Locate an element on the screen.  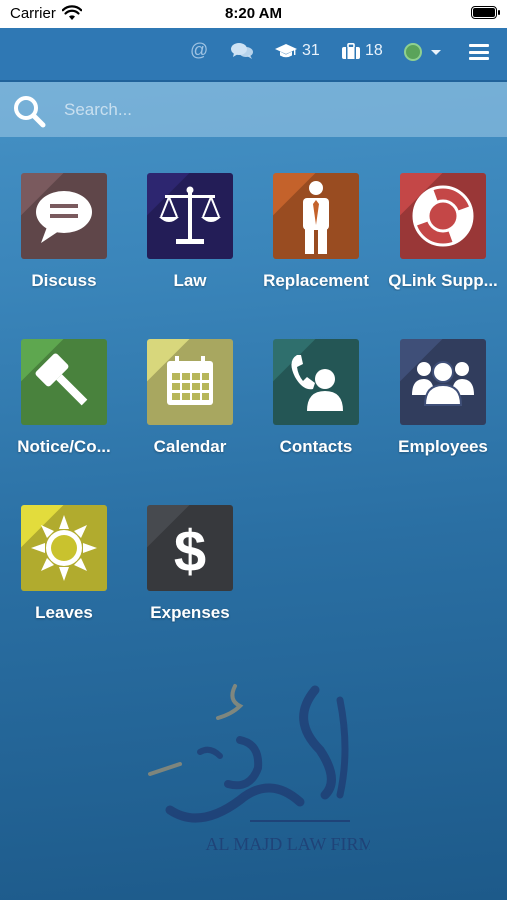
chat-bubble-icon is located at coordinates (64, 217).